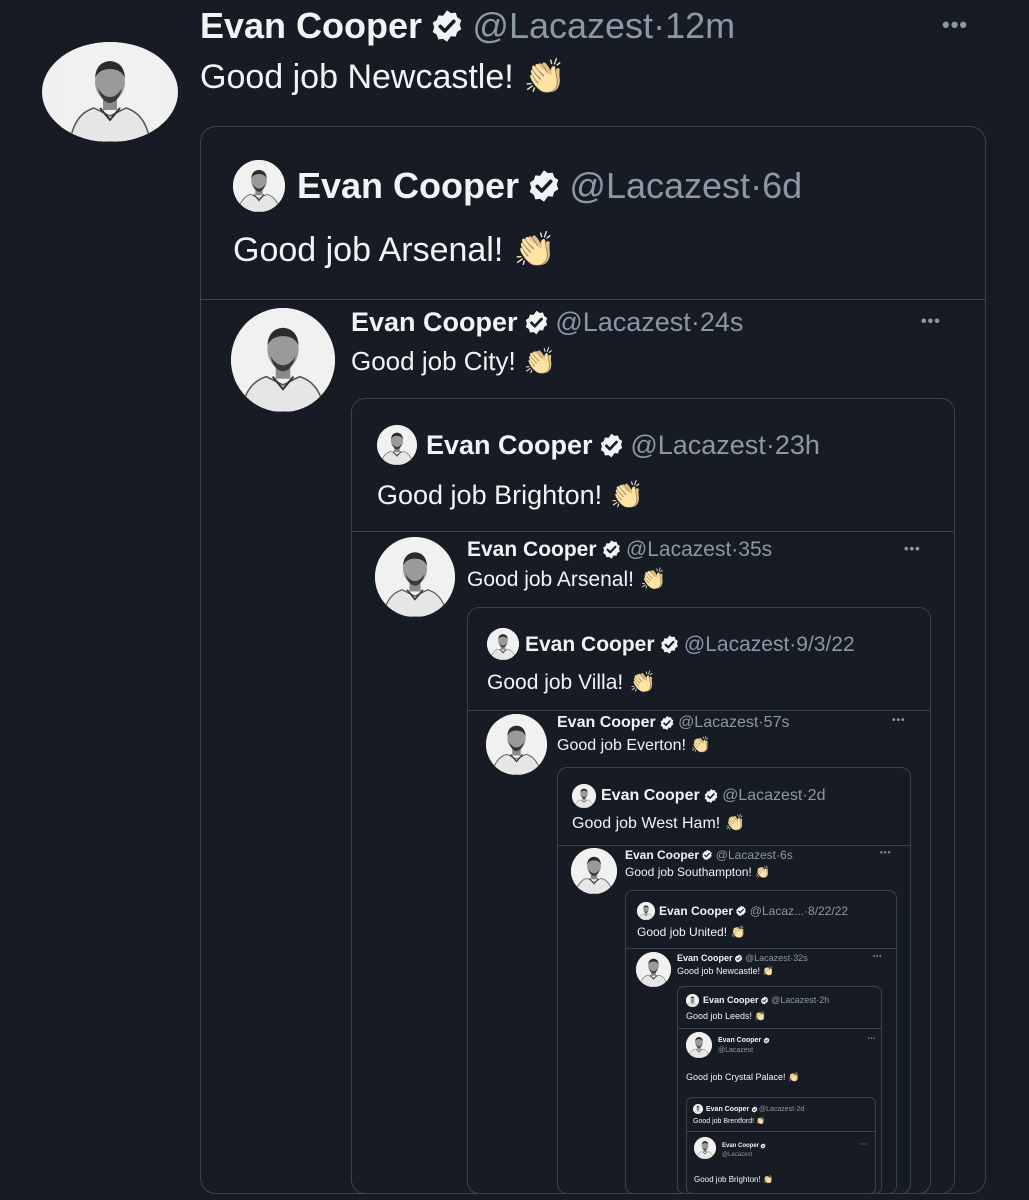 This screenshot has width=1029, height=1200. Describe the element at coordinates (394, 250) in the screenshot. I see `tweet-text: Good job Arsenal! 👏` at that location.